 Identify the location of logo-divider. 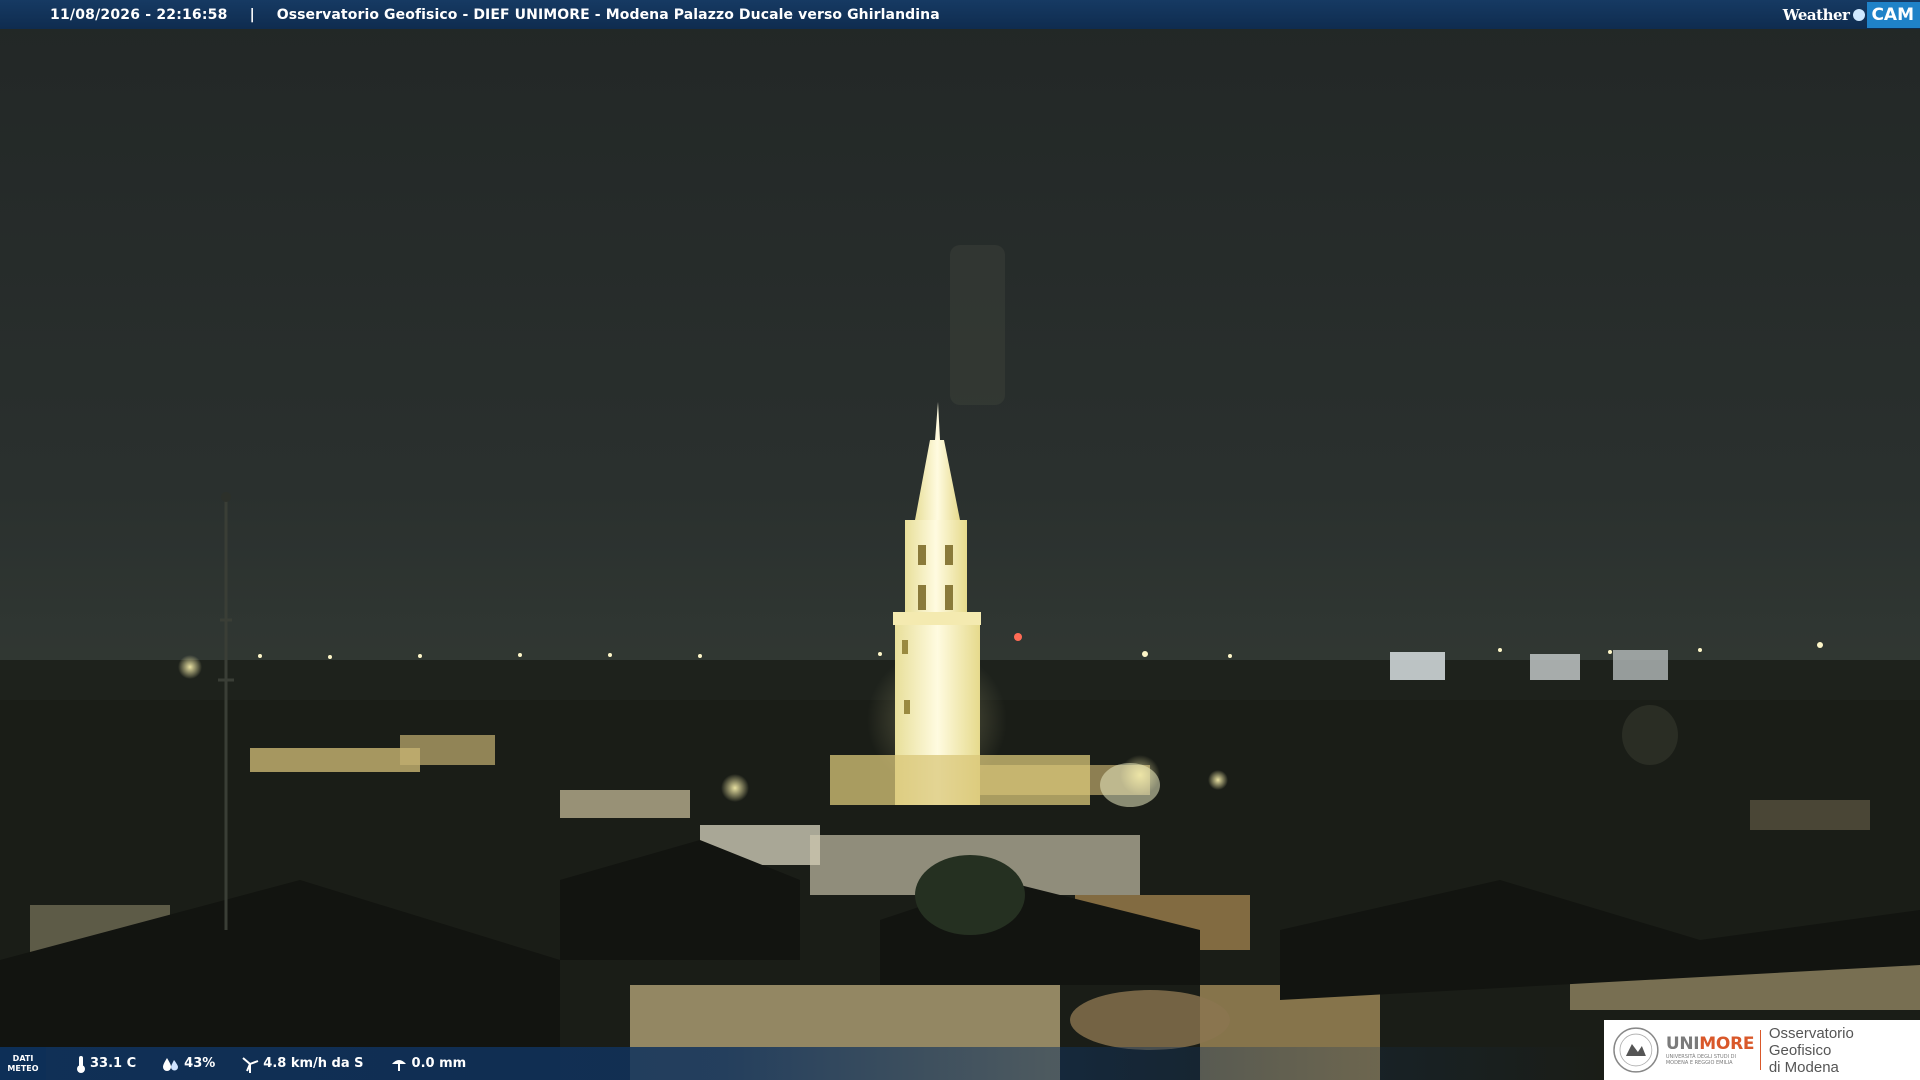
(1760, 1050).